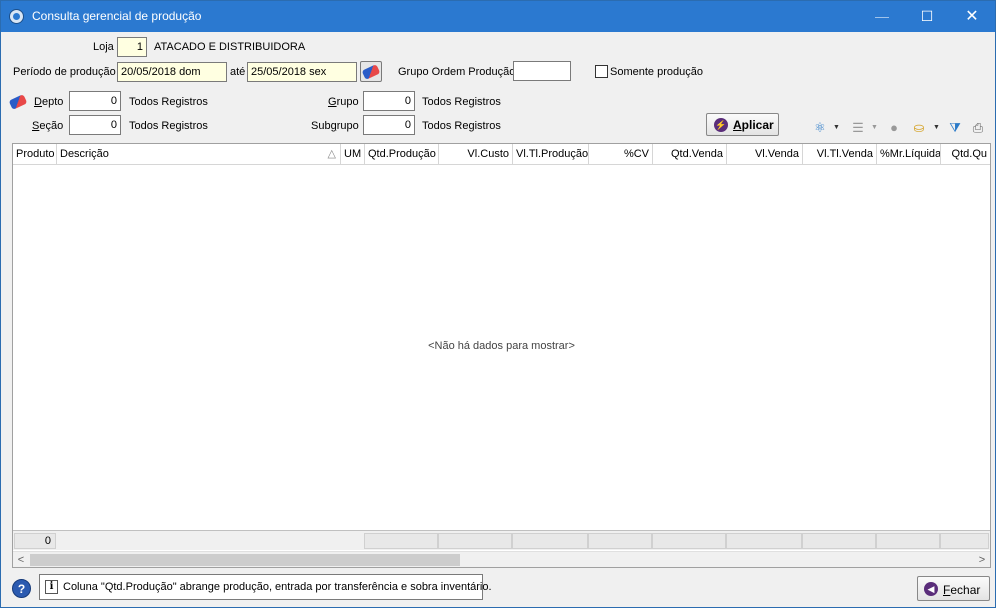 The width and height of the screenshot is (996, 608). What do you see at coordinates (302, 72) in the screenshot?
I see `periodo-end-input: 25/05/2018 sex` at bounding box center [302, 72].